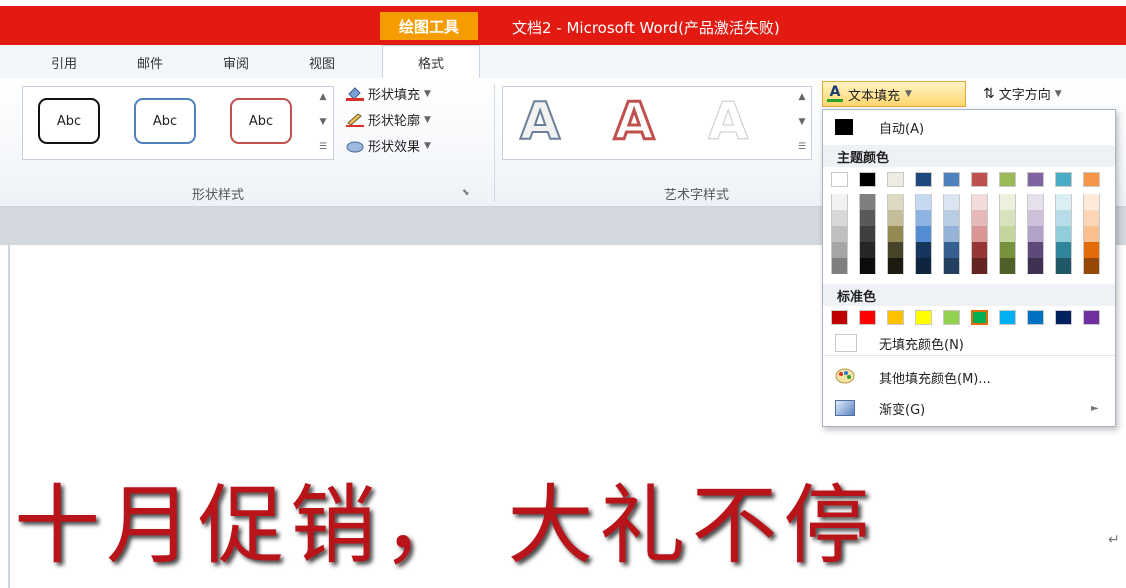 The width and height of the screenshot is (1126, 588). Describe the element at coordinates (64, 62) in the screenshot. I see `tab-references: 引用` at that location.